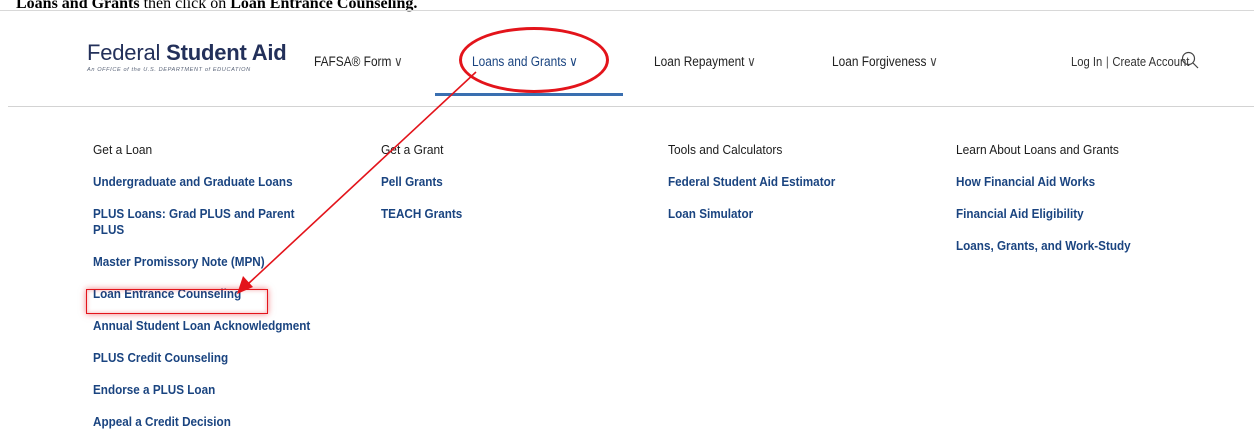 Image resolution: width=1254 pixels, height=443 pixels. Describe the element at coordinates (208, 326) in the screenshot. I see `menu-link-annual-student-loan-acknowledgment: Annual Student Loan Acknowledgment` at that location.